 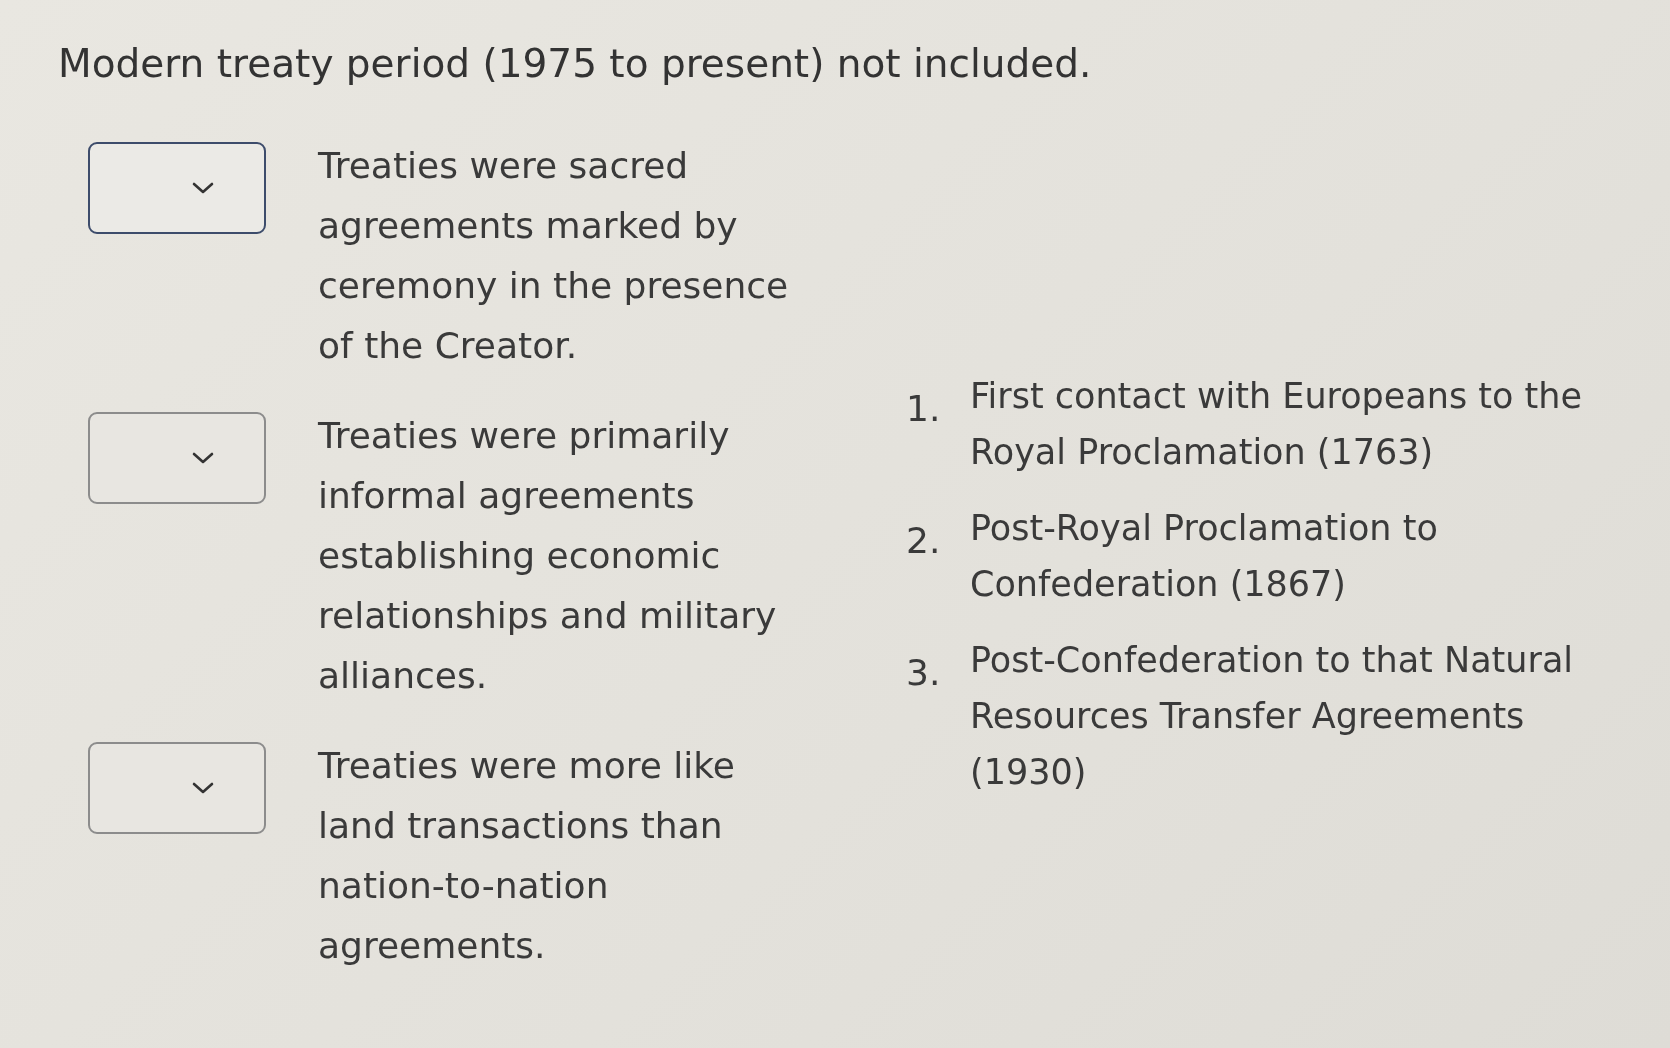 What do you see at coordinates (548, 556) in the screenshot?
I see `statement-text: Treaties were primarily informal agreements establishing economic relationships and military alliances.` at bounding box center [548, 556].